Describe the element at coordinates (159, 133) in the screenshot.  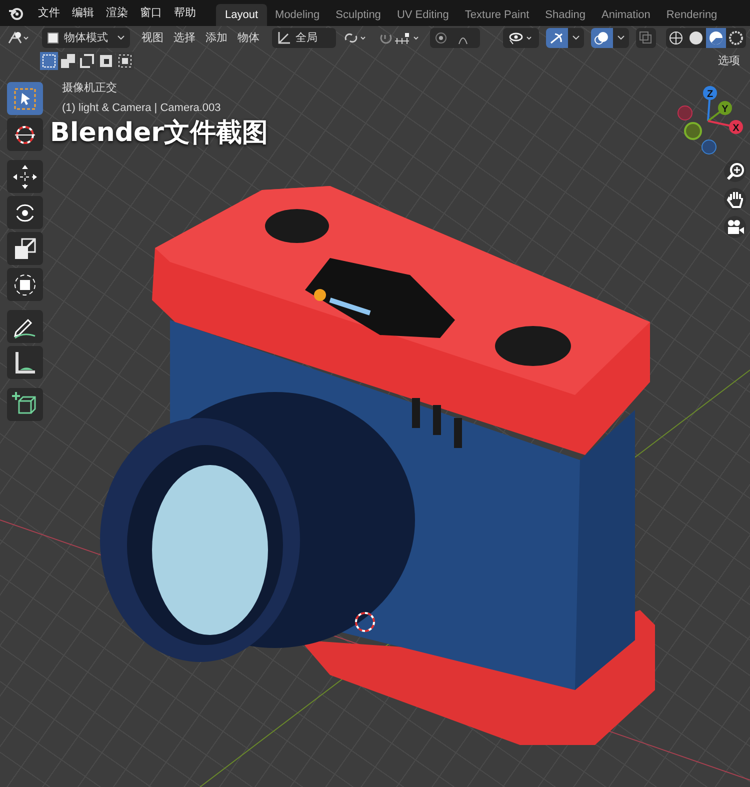
I see `caption: Blender文件截图` at that location.